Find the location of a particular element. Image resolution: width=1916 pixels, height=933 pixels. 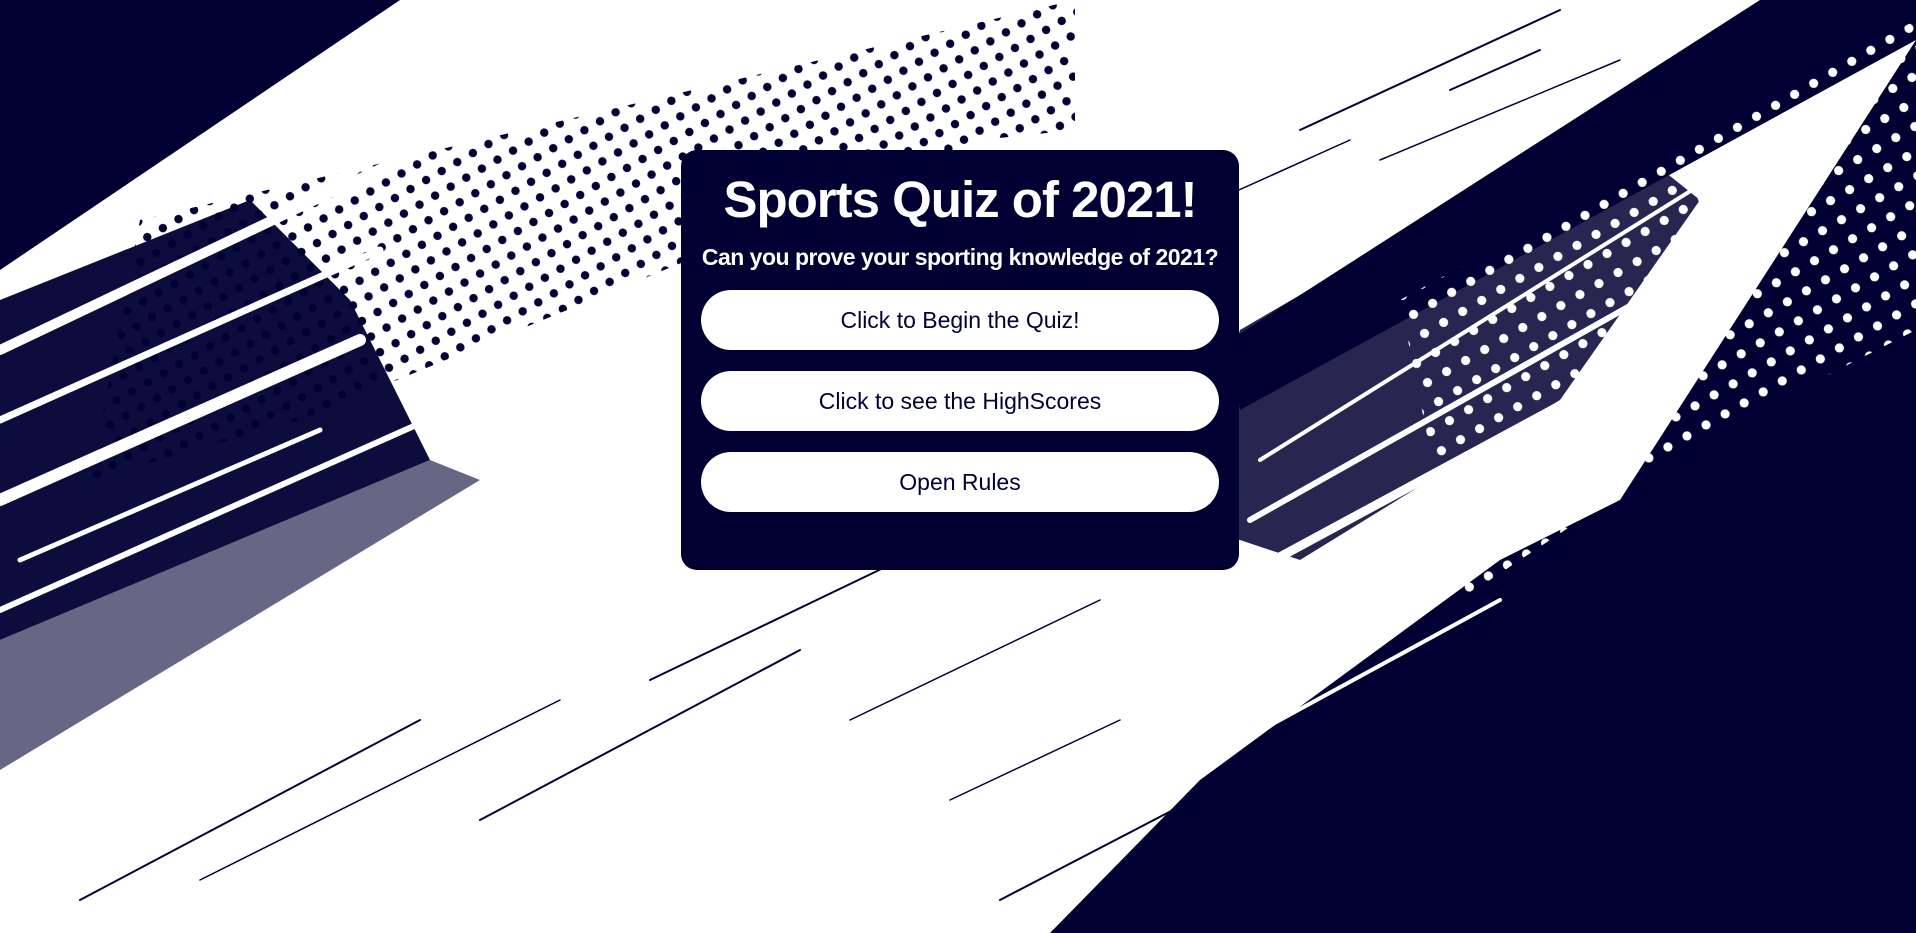

quiz-title: Sports Quiz of 2021! is located at coordinates (960, 199).